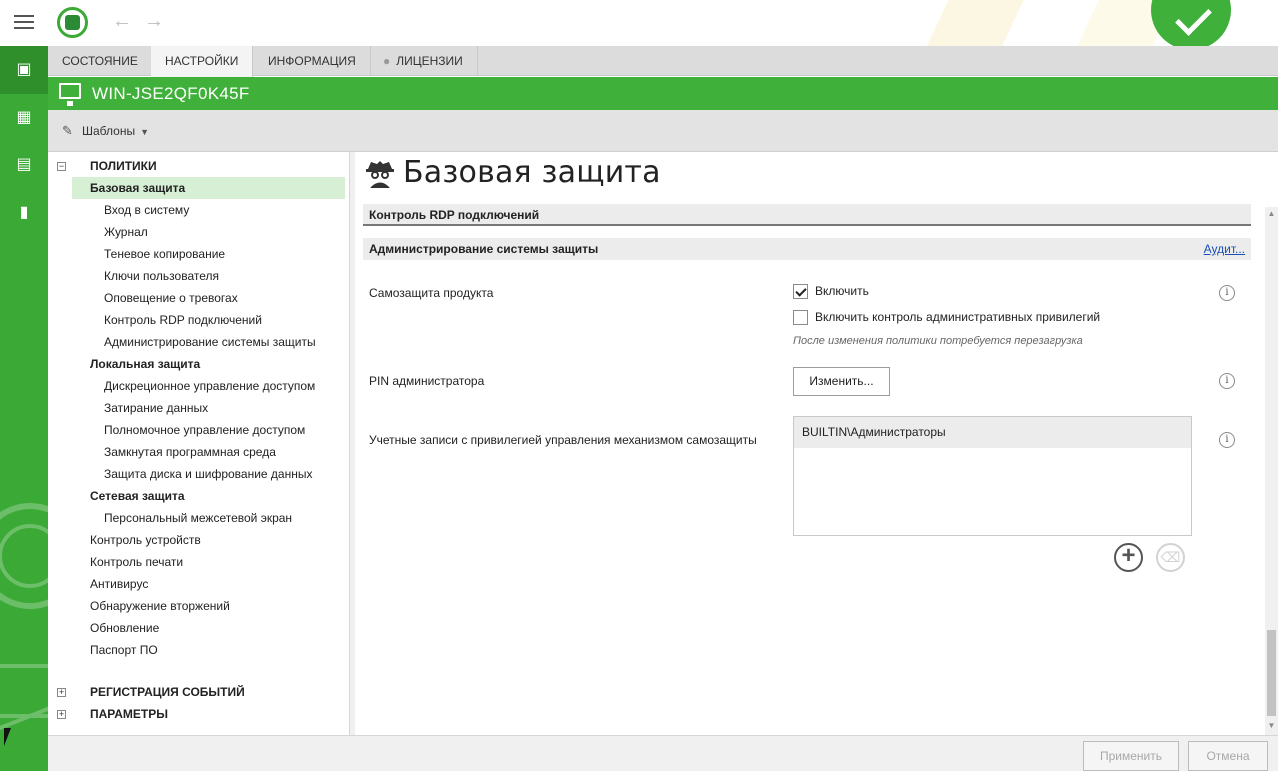 The height and width of the screenshot is (771, 1278). What do you see at coordinates (67, 130) in the screenshot?
I see `pencil-icon: ✎` at bounding box center [67, 130].